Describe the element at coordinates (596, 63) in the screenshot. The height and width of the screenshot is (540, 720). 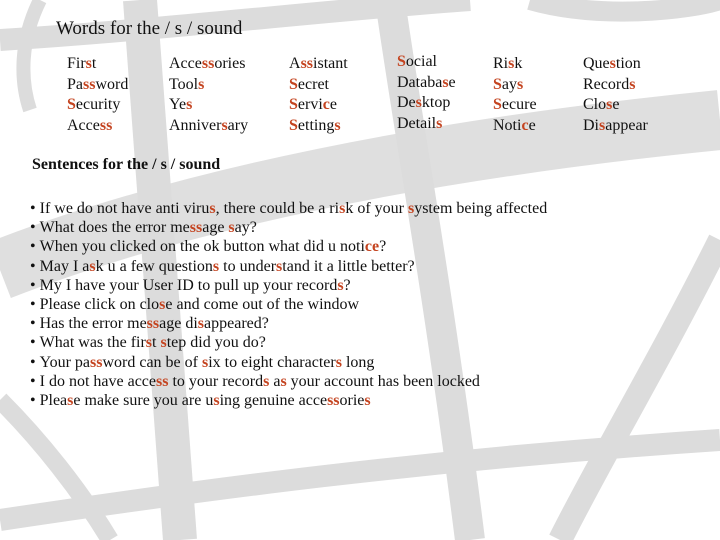
I see `text-segment: Que` at that location.